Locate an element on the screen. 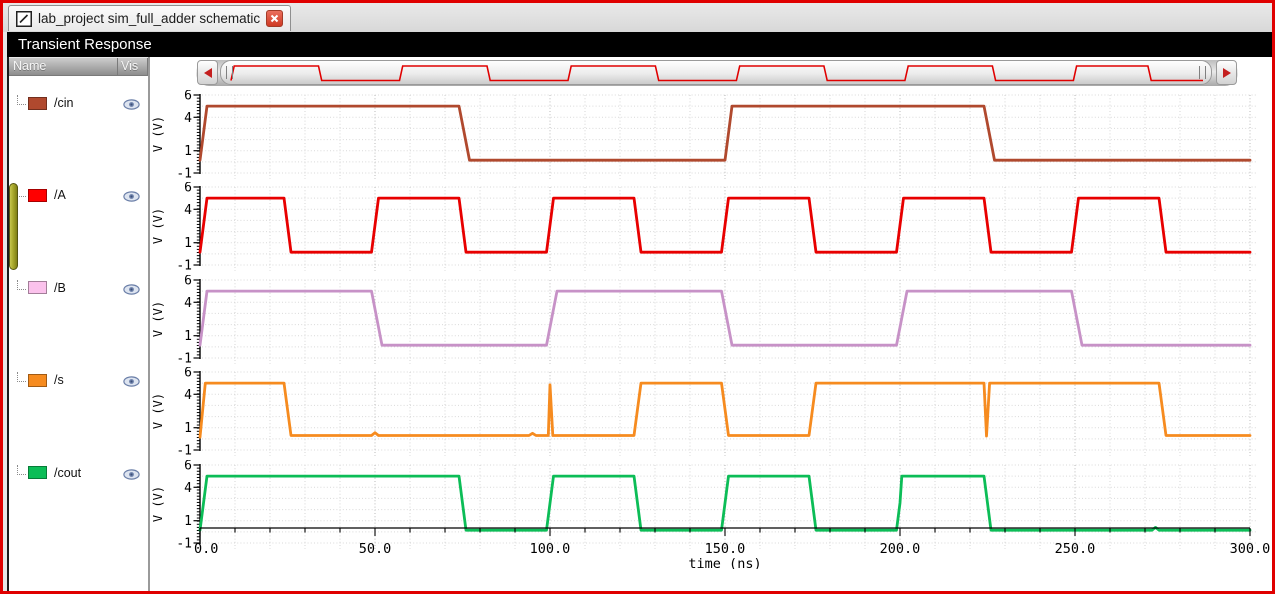 Image resolution: width=1275 pixels, height=594 pixels. signal-name-label: /cout is located at coordinates (67, 473).